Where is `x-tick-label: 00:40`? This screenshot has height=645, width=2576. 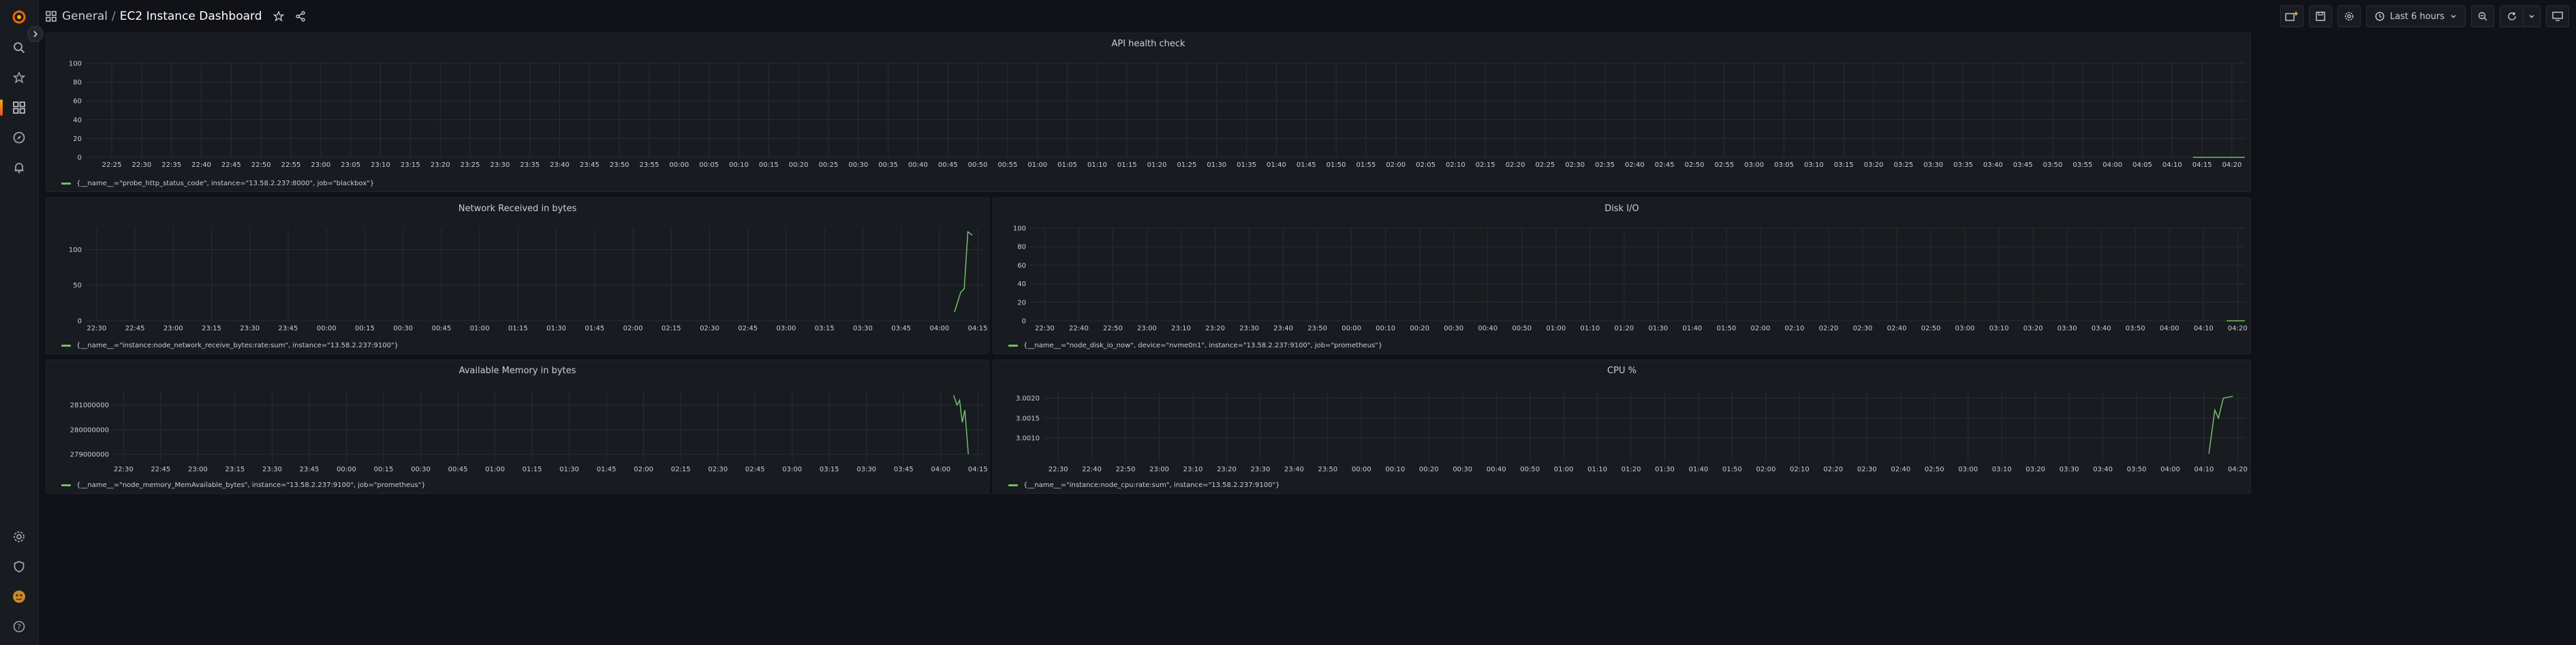
x-tick-label: 00:40 is located at coordinates (918, 165).